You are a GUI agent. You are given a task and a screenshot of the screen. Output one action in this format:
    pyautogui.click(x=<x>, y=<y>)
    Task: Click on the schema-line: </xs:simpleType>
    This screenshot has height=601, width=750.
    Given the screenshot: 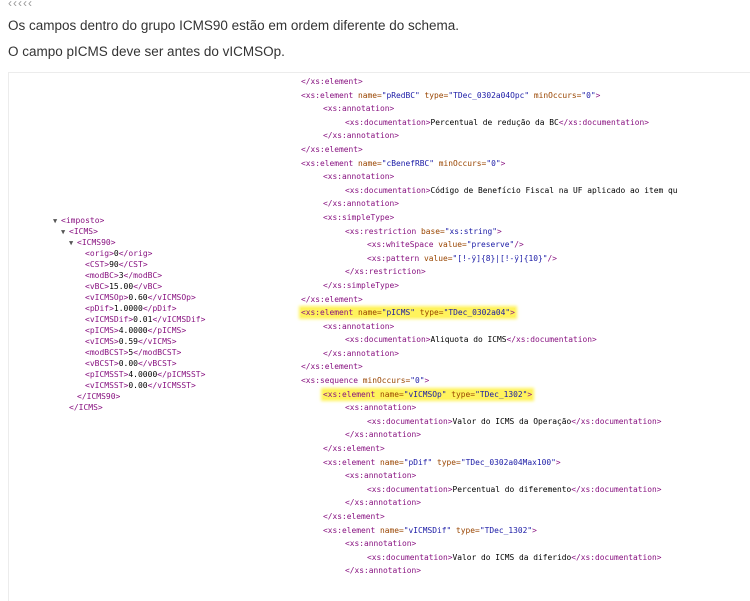 What is the action you would take?
    pyautogui.click(x=484, y=286)
    